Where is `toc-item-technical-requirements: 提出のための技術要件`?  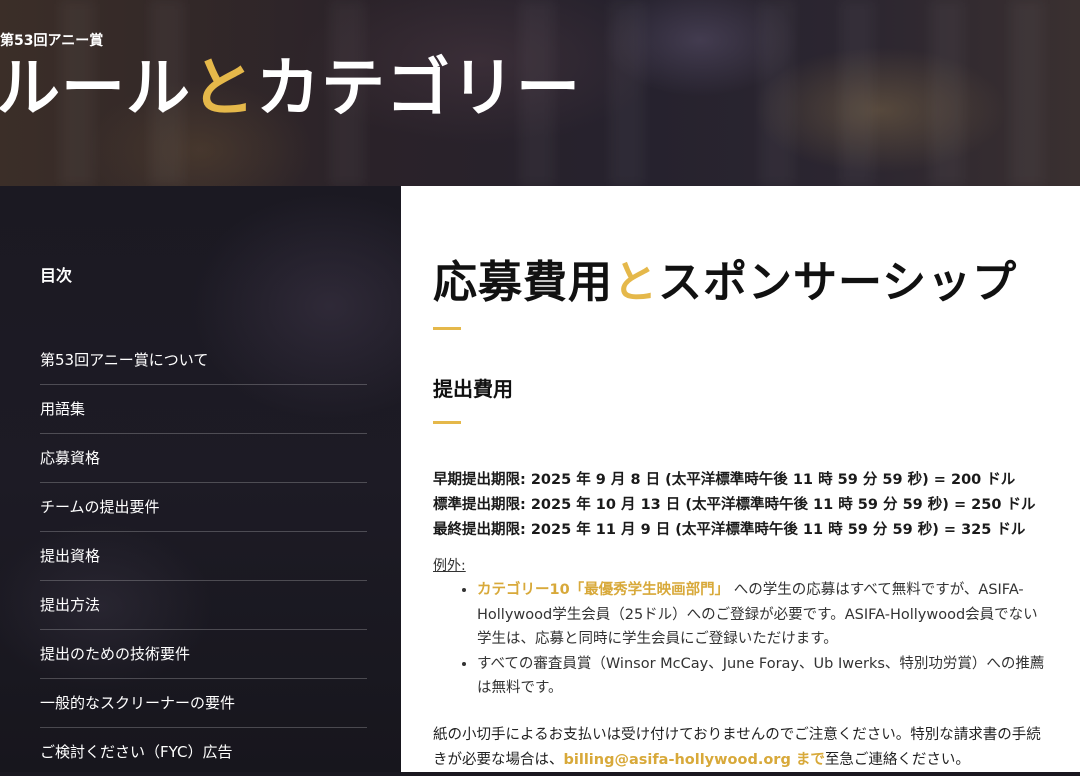 toc-item-technical-requirements: 提出のための技術要件 is located at coordinates (203, 654).